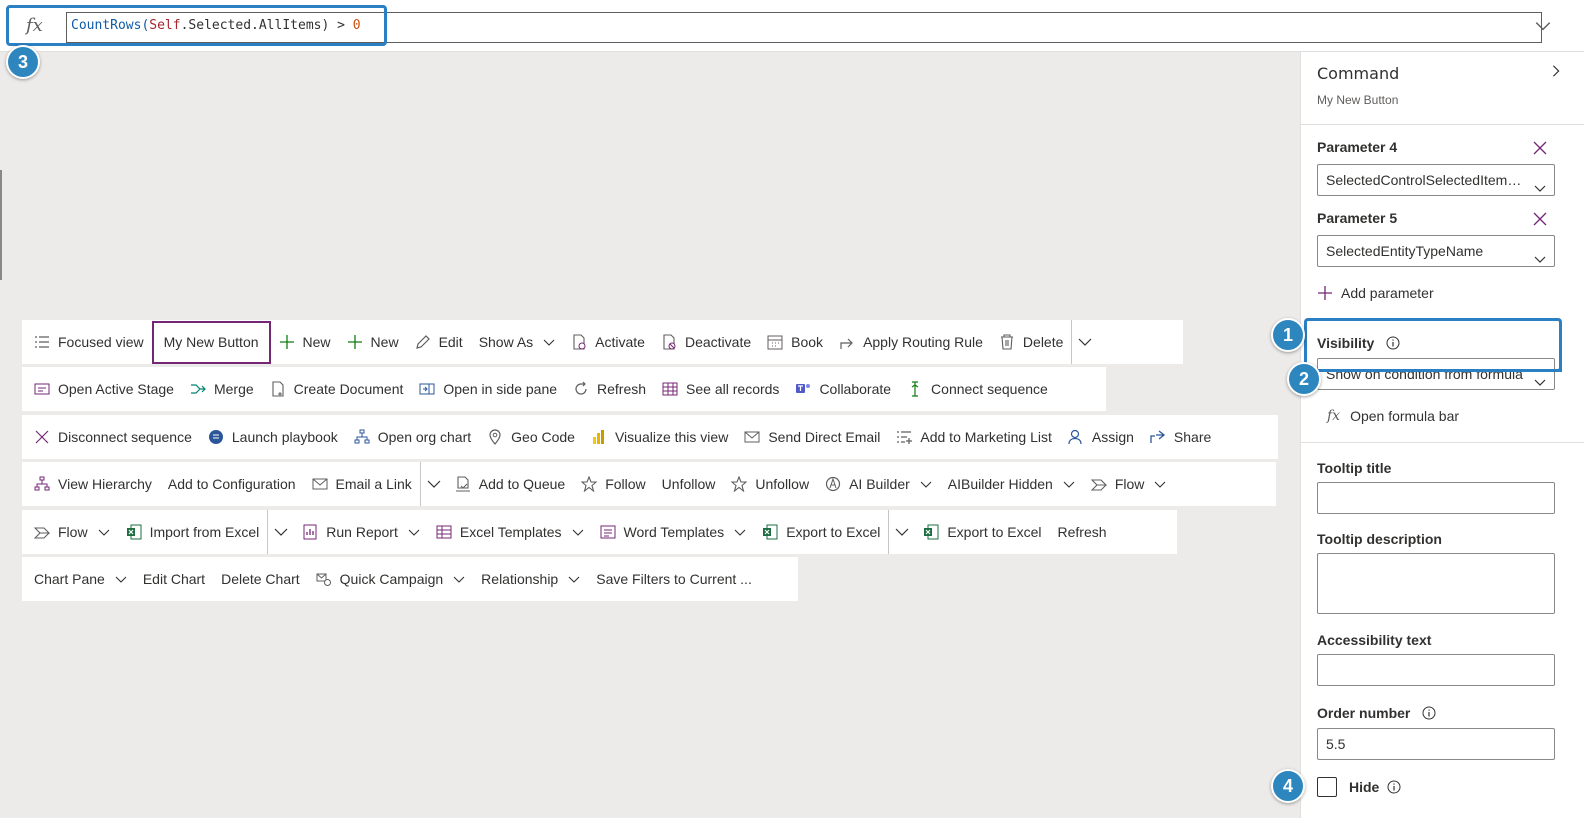 Image resolution: width=1584 pixels, height=818 pixels. I want to click on merge-icon, so click(198, 389).